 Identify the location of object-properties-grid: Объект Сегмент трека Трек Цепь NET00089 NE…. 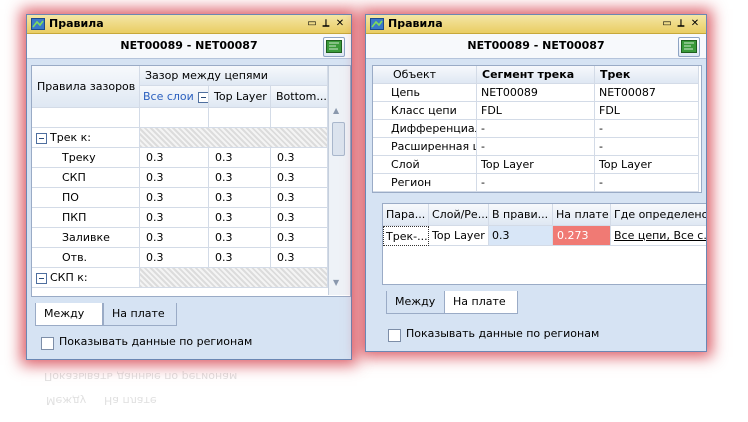
(537, 129).